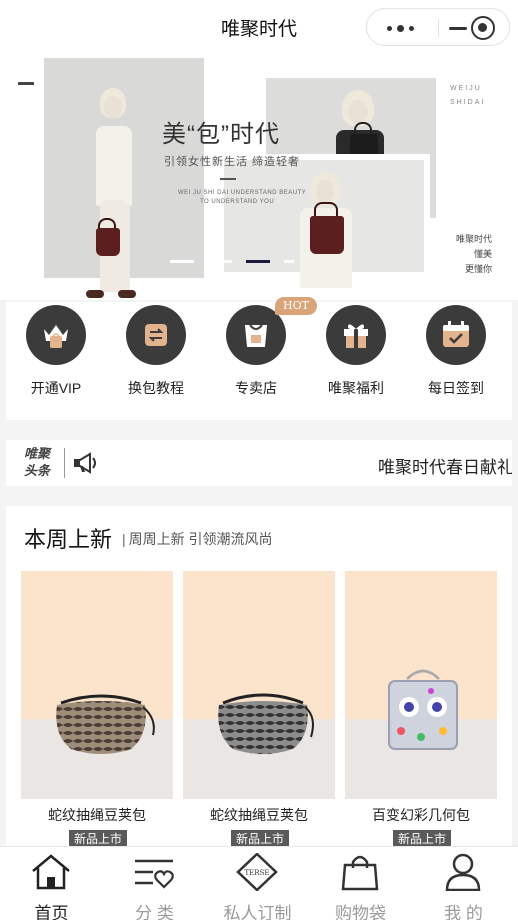 Image resolution: width=518 pixels, height=920 pixels. Describe the element at coordinates (56, 335) in the screenshot. I see `crown-bag-icon` at that location.